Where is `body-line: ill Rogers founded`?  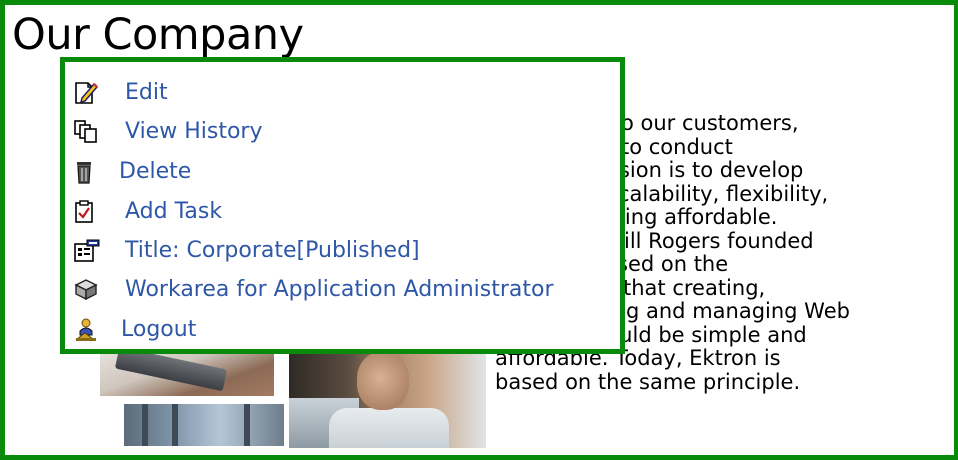
body-line: ill Rogers founded is located at coordinates (719, 240).